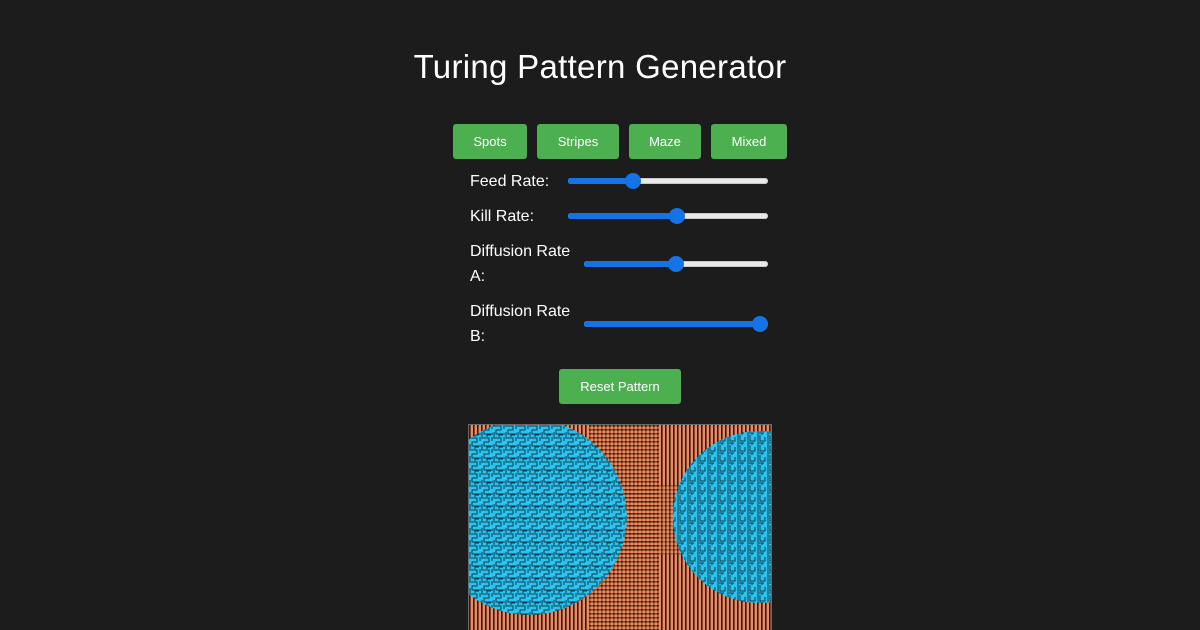 This screenshot has width=1200, height=630. I want to click on diffusion-a-slider, so click(676, 264).